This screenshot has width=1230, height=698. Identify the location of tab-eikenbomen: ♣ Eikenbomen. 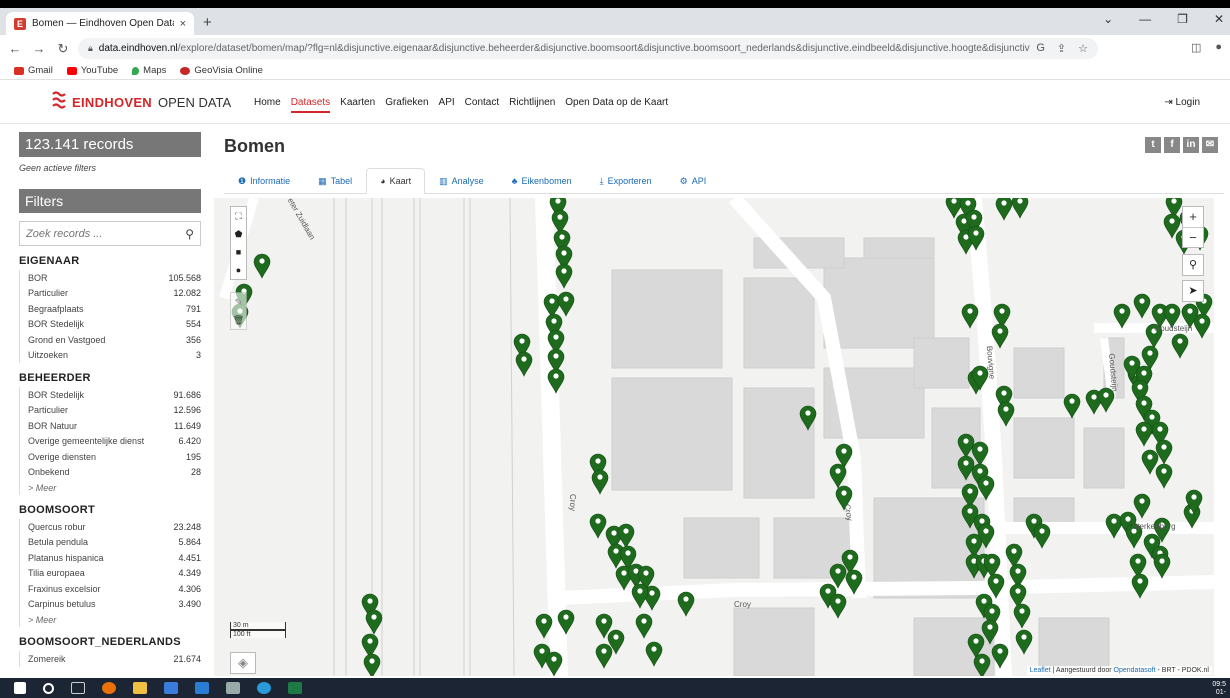
(542, 181).